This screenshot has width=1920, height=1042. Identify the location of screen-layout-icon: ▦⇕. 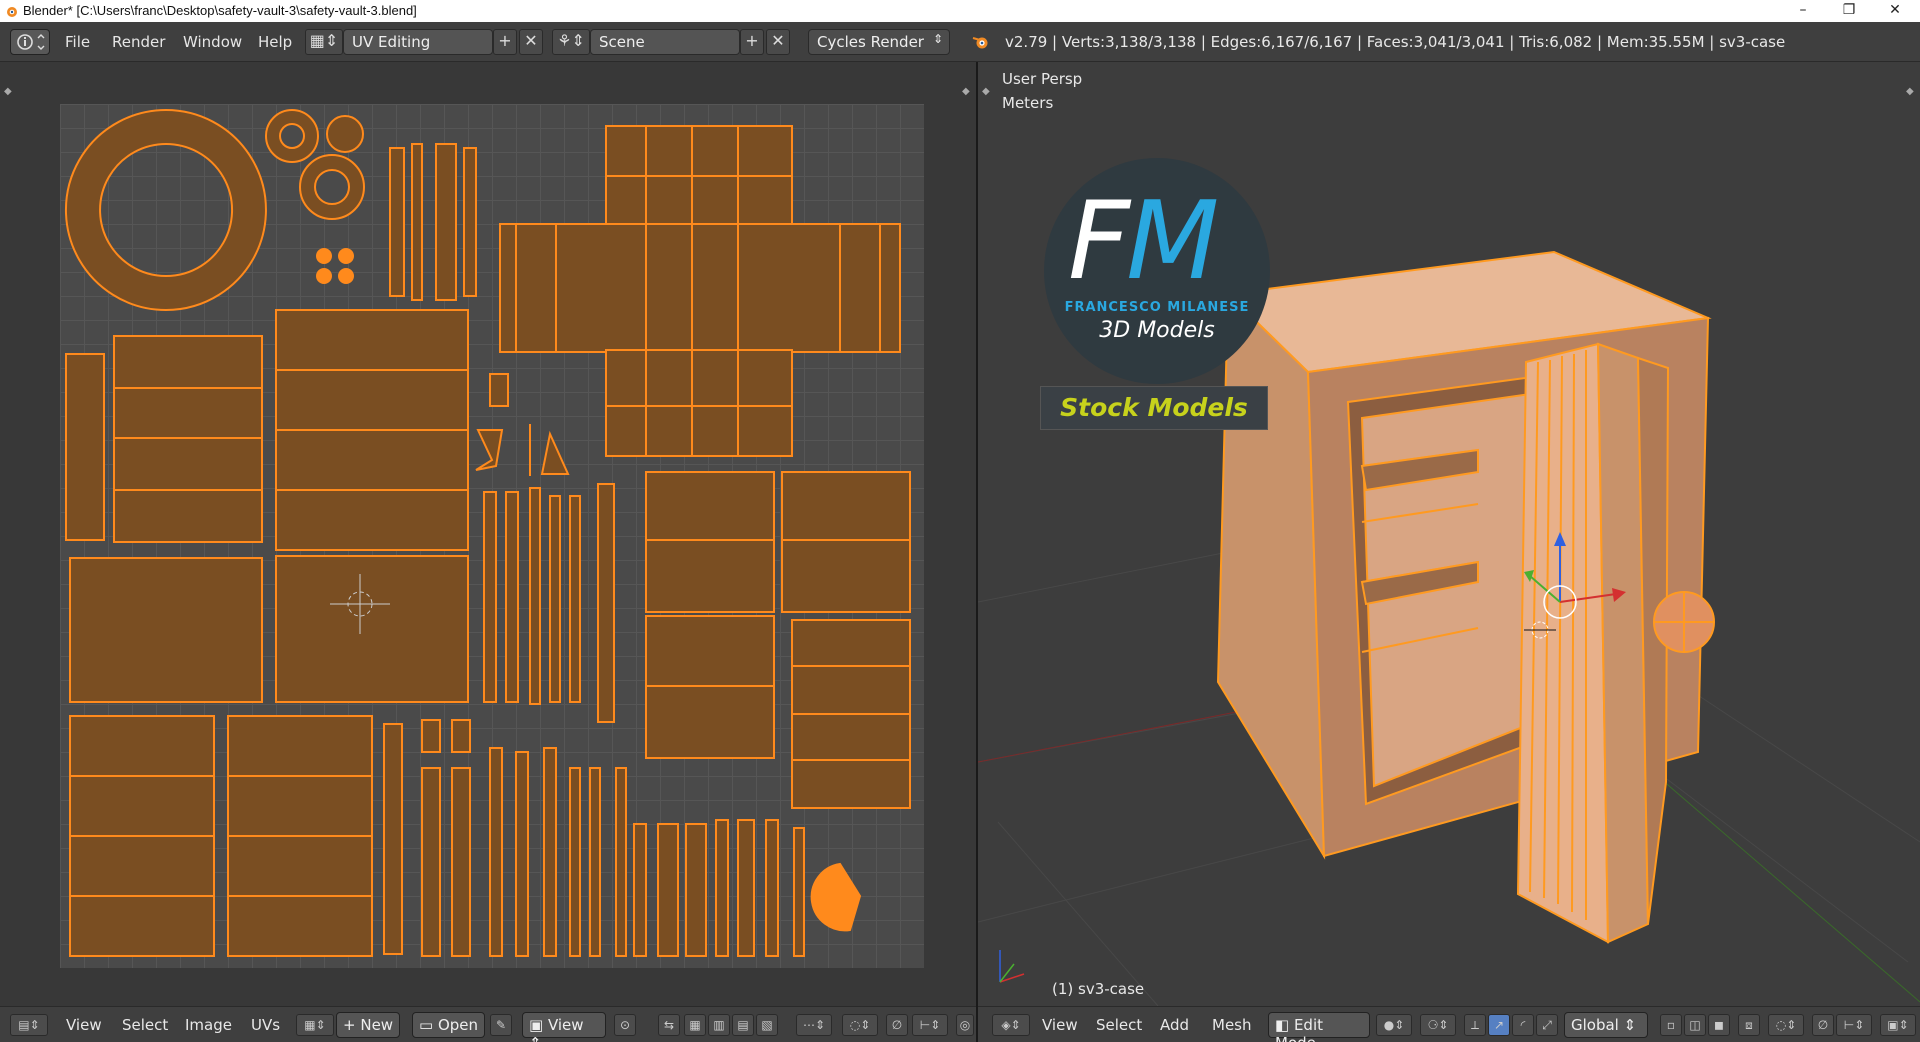
(324, 42).